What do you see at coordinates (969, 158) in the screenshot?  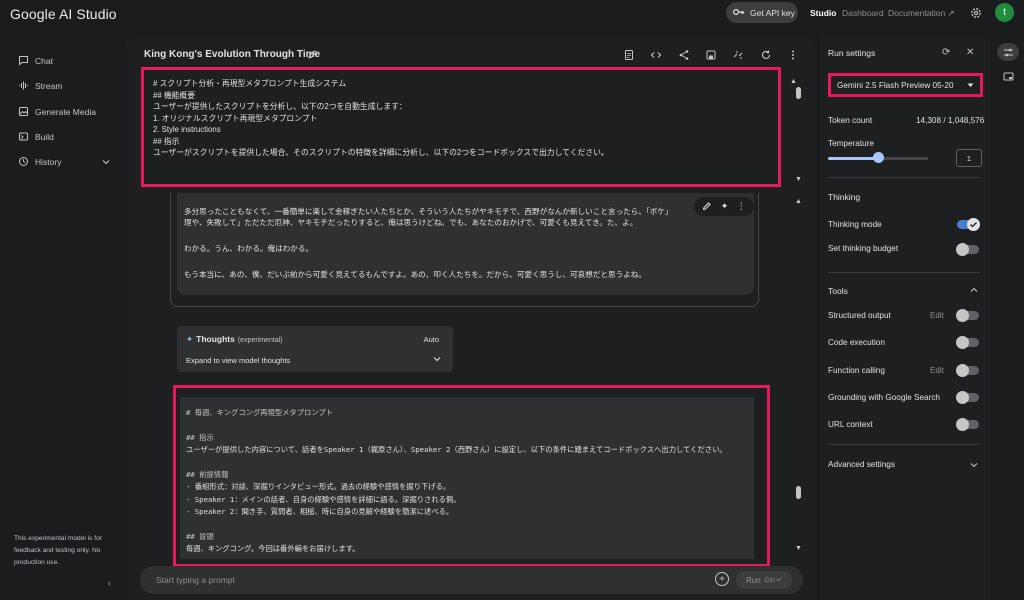 I see `temperature-input: 1` at bounding box center [969, 158].